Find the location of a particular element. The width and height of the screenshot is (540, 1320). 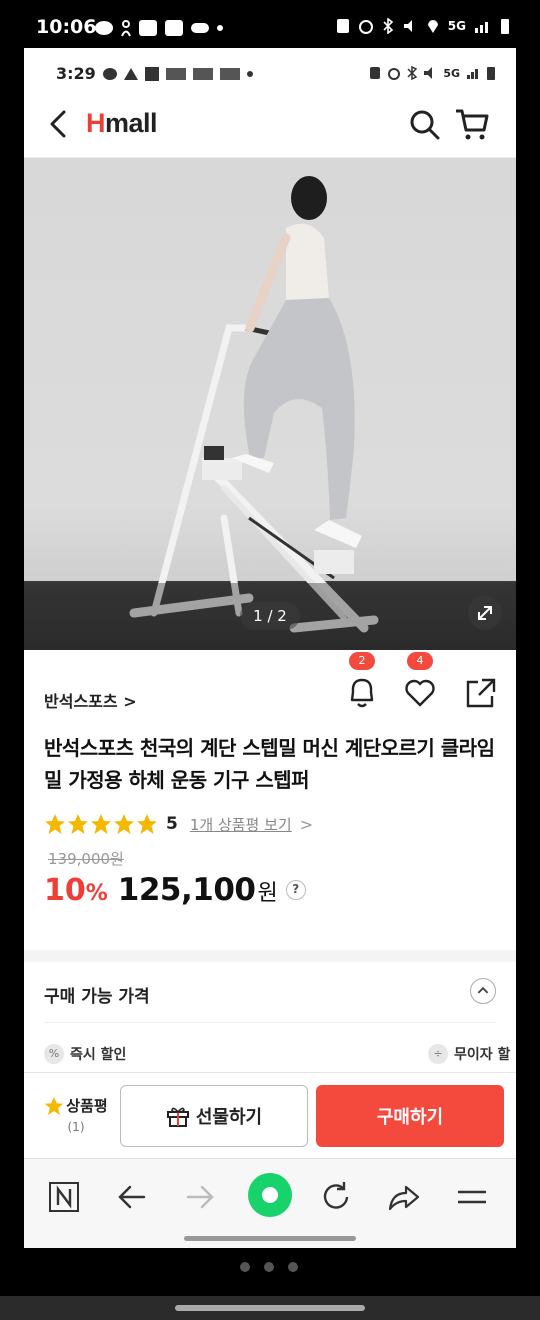

price-help-icon: ? is located at coordinates (295, 890).